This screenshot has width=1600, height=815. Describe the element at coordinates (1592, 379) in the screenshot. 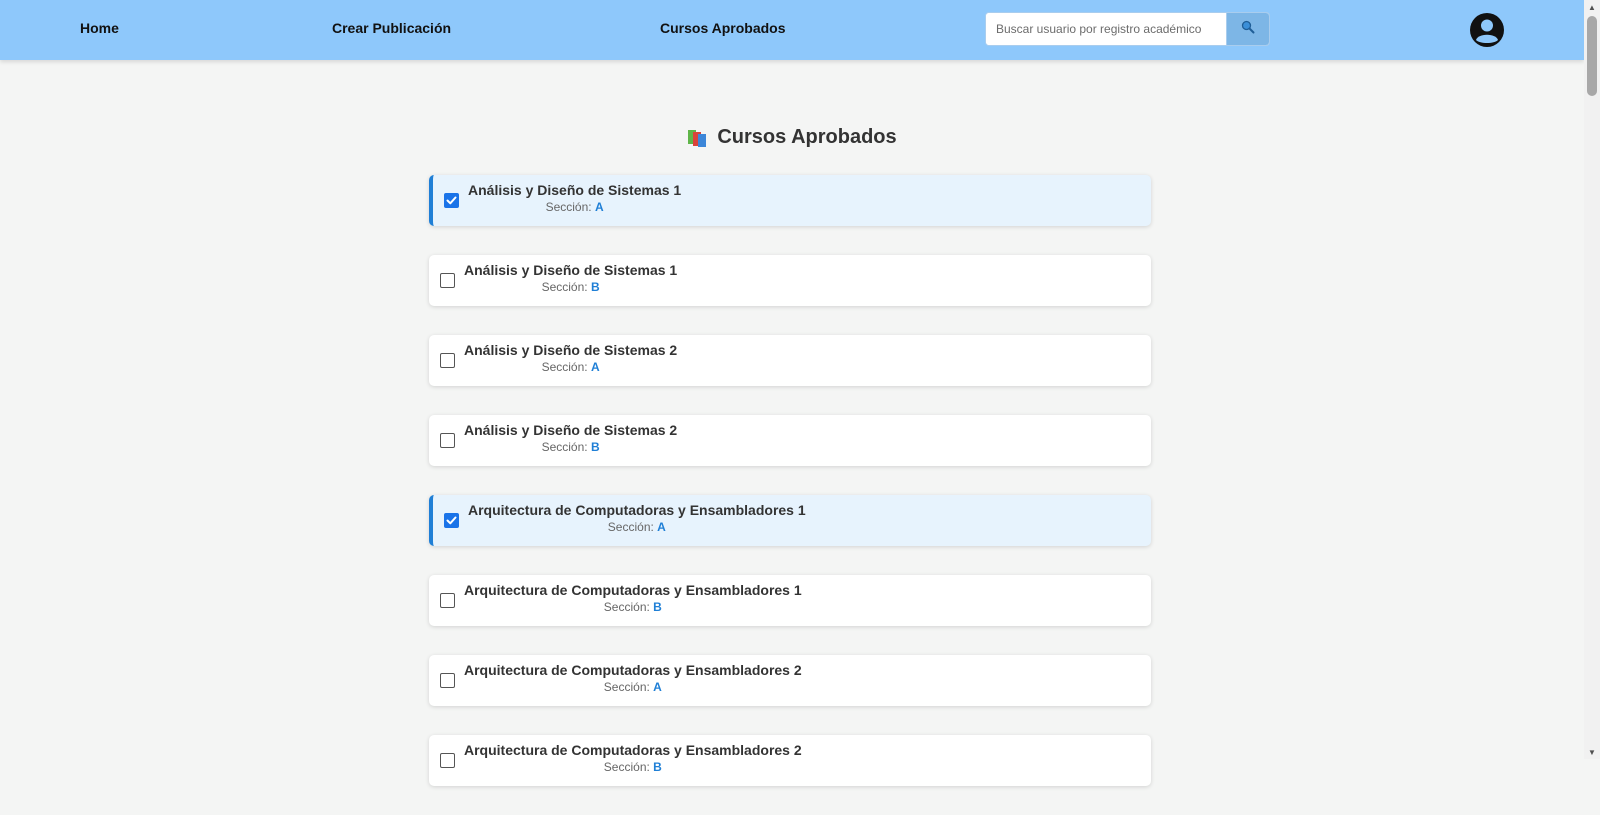

I see `scrollbar: ▲ ▼` at that location.